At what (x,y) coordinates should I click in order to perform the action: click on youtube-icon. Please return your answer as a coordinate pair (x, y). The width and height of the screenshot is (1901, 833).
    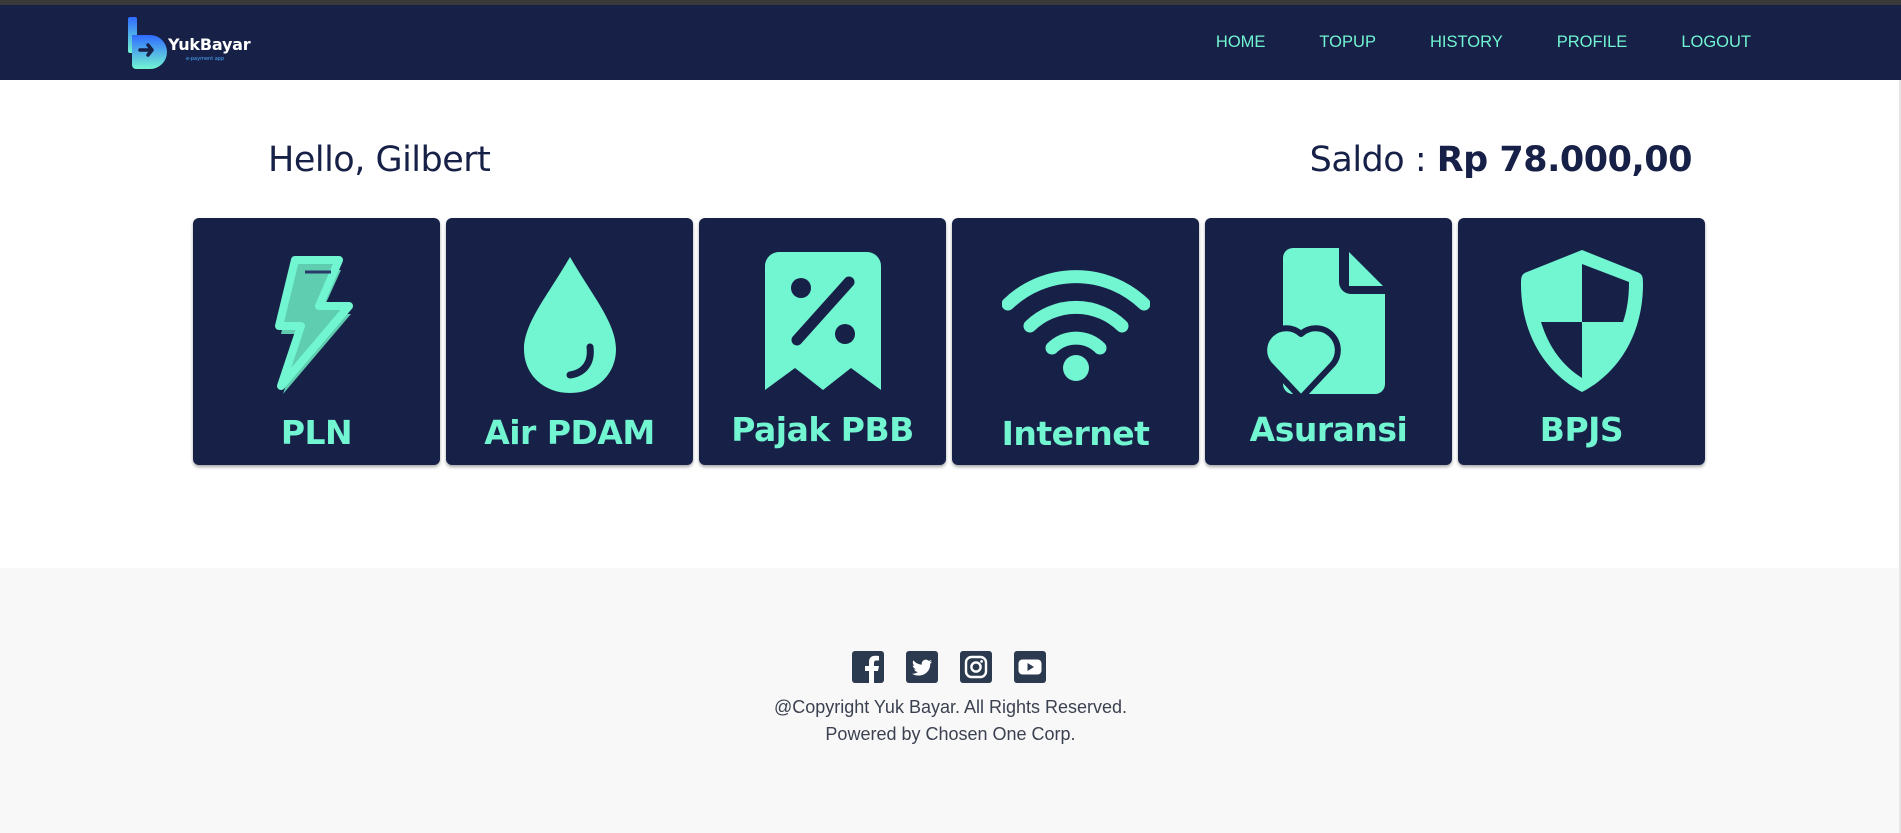
    Looking at the image, I should click on (1030, 667).